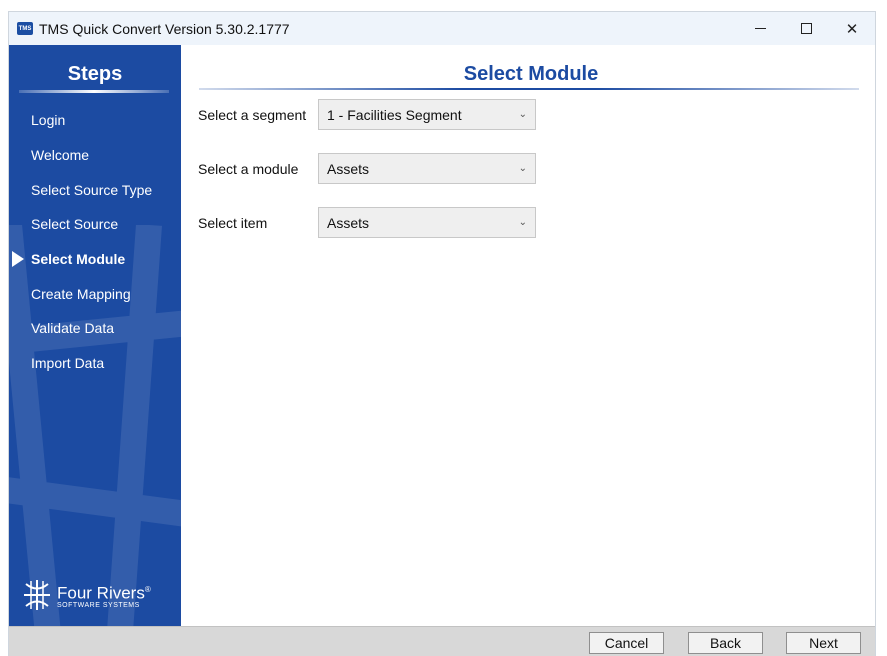 This screenshot has width=887, height=656. Describe the element at coordinates (75, 224) in the screenshot. I see `step-label: Select Source` at that location.